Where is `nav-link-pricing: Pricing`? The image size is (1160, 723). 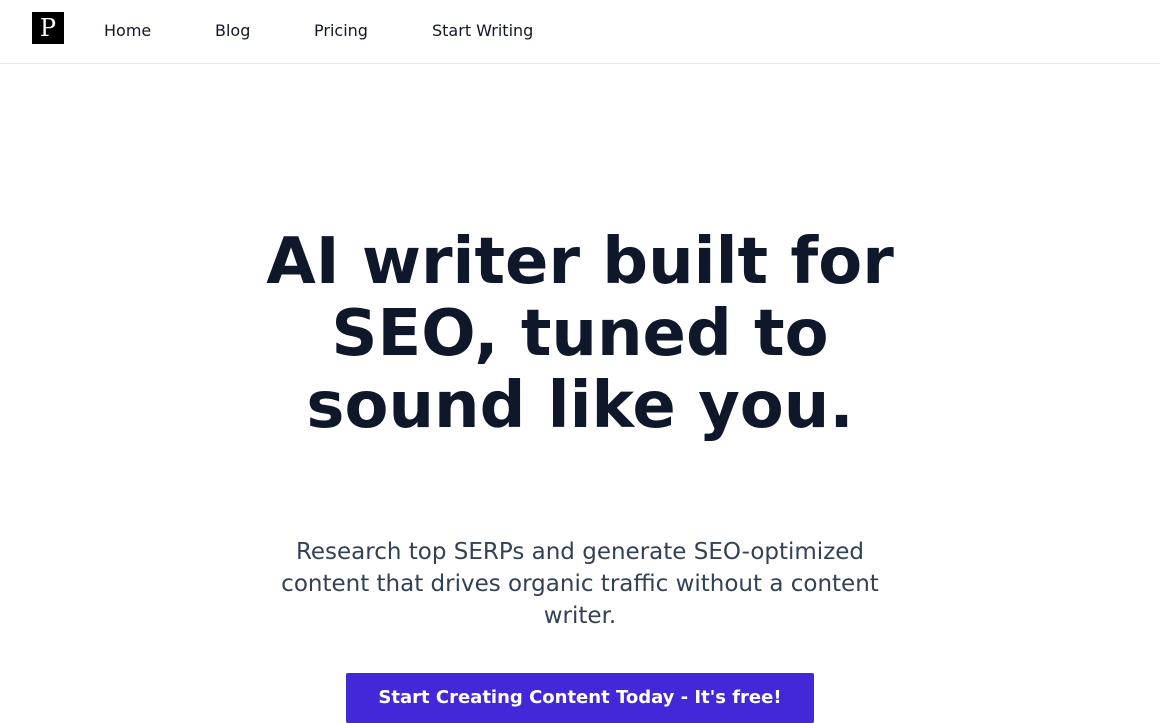
nav-link-pricing: Pricing is located at coordinates (341, 31).